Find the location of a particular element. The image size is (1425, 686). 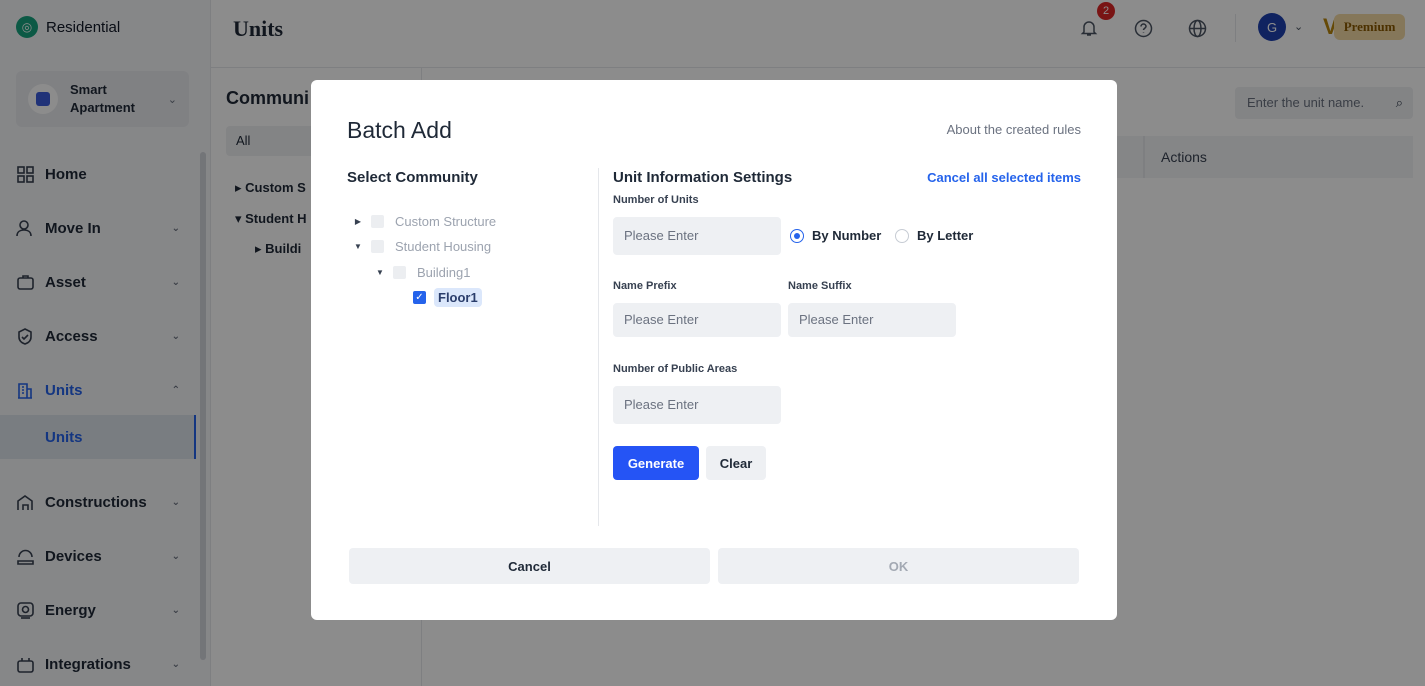

ok-button: OK is located at coordinates (898, 566).